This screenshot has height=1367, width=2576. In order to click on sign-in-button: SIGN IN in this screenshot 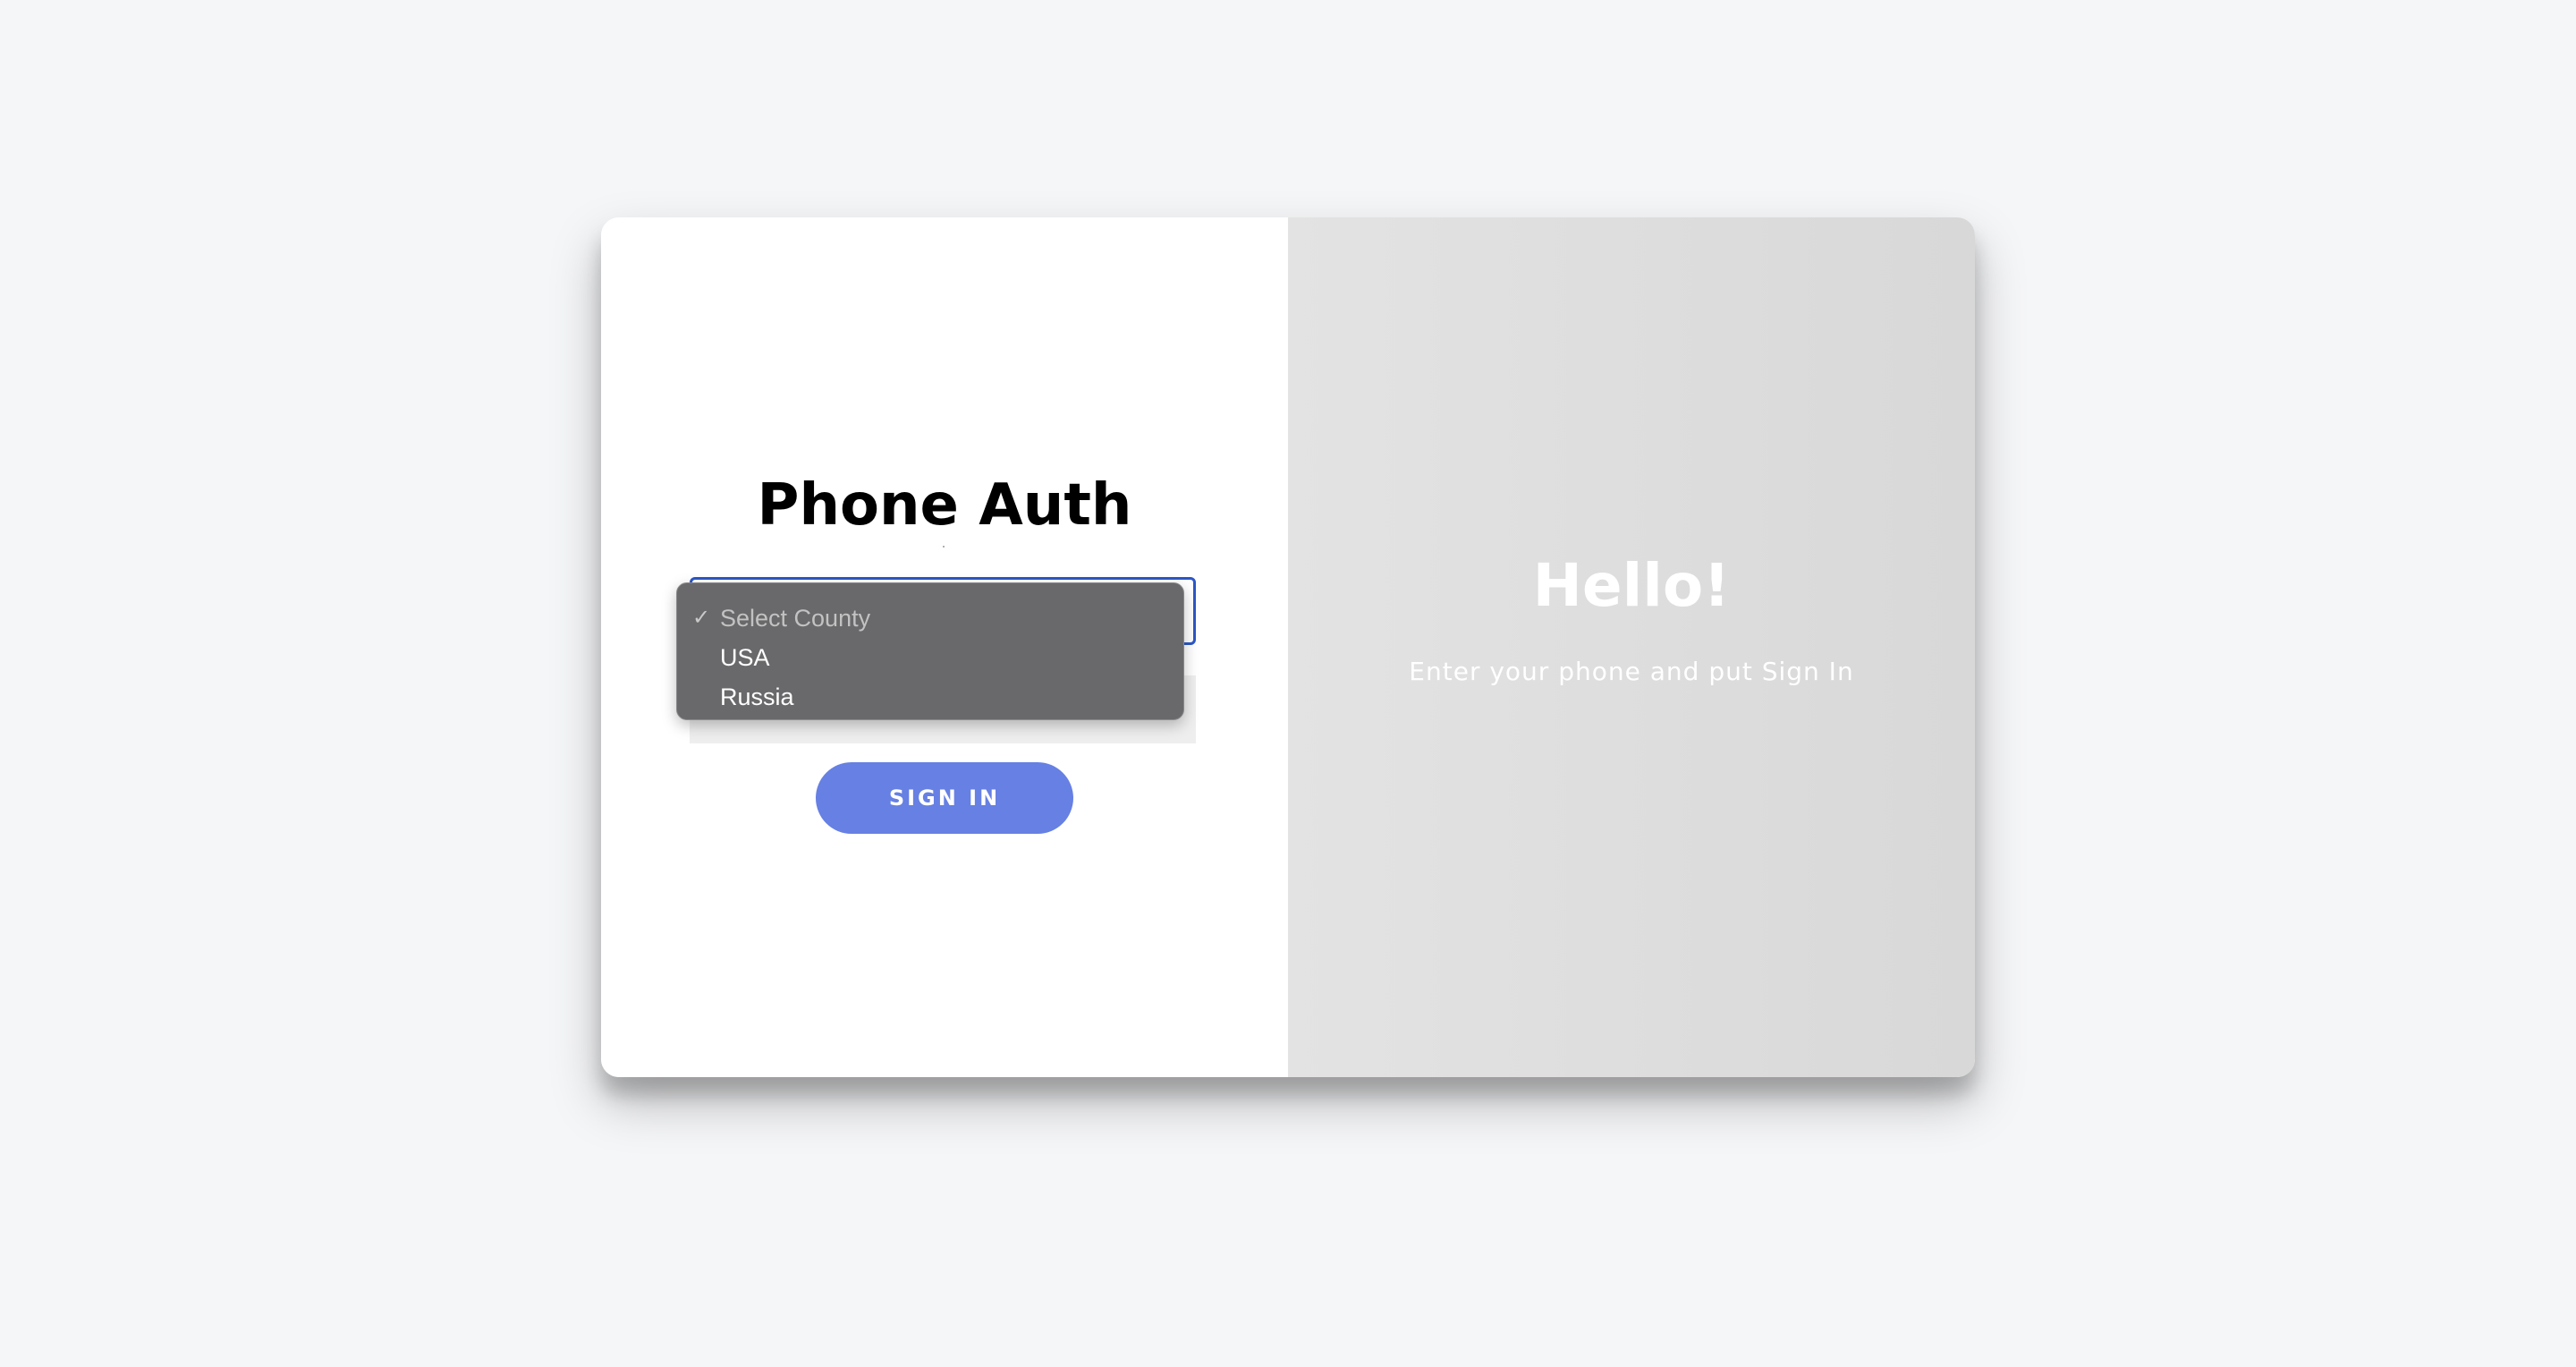, I will do `click(944, 798)`.